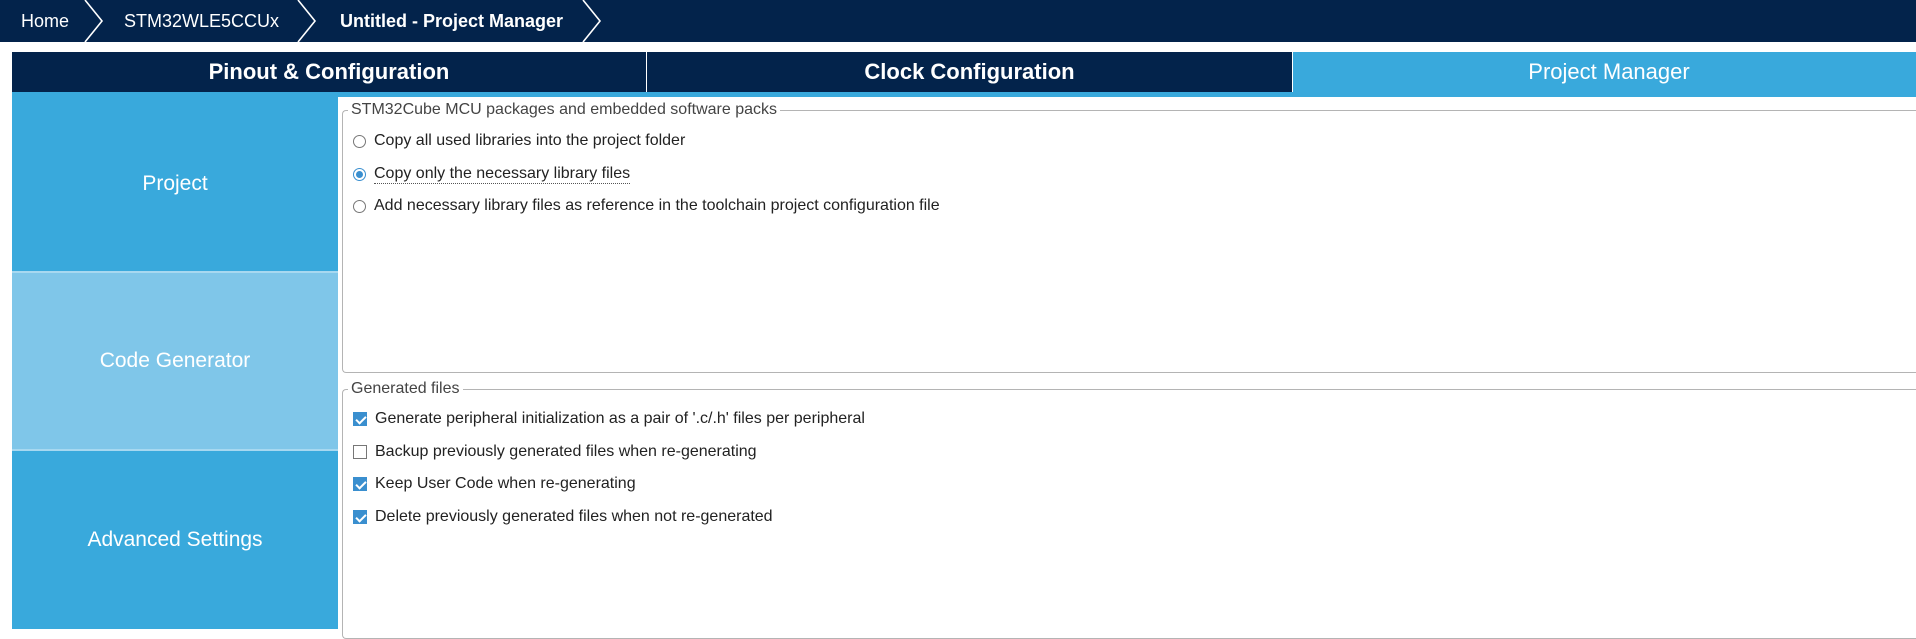  Describe the element at coordinates (201, 21) in the screenshot. I see `breadcrumb-device: STM32WLE5CCUx` at that location.